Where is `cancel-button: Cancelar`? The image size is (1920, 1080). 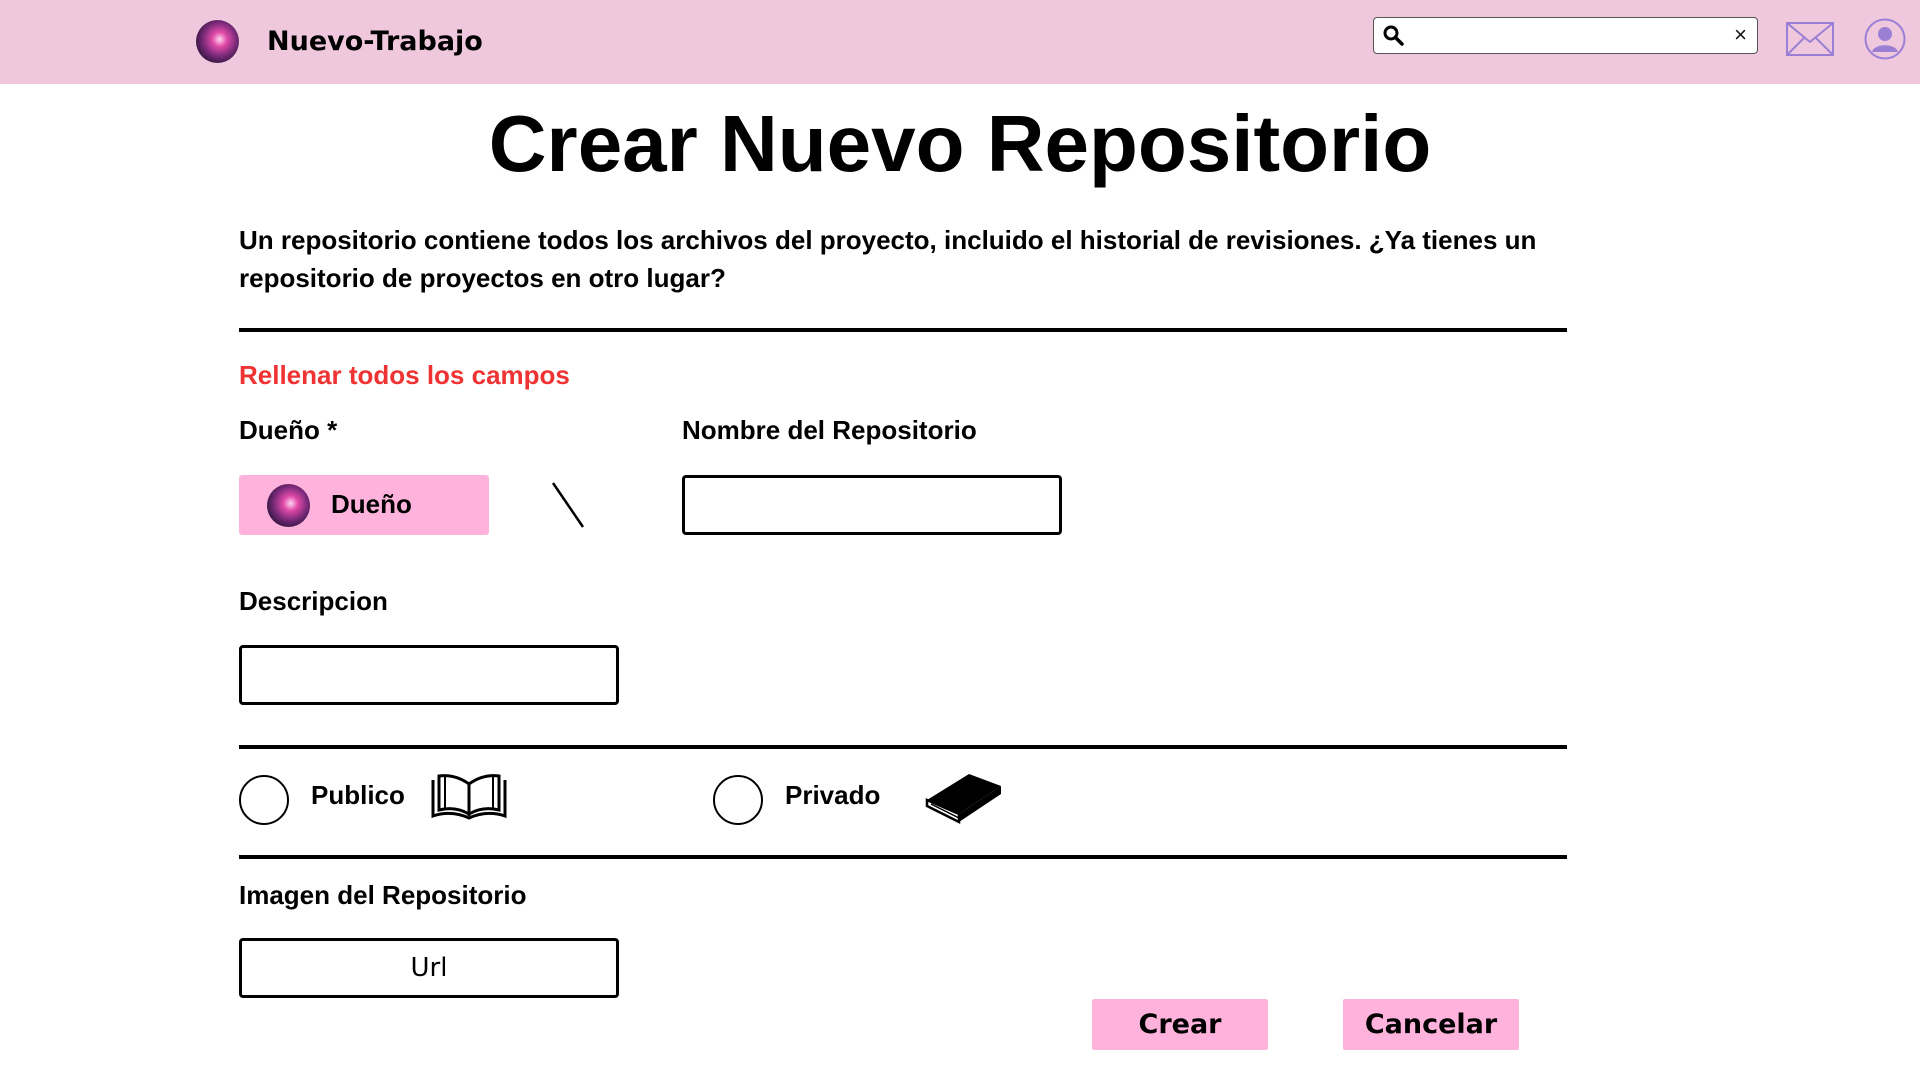 cancel-button: Cancelar is located at coordinates (1431, 1024).